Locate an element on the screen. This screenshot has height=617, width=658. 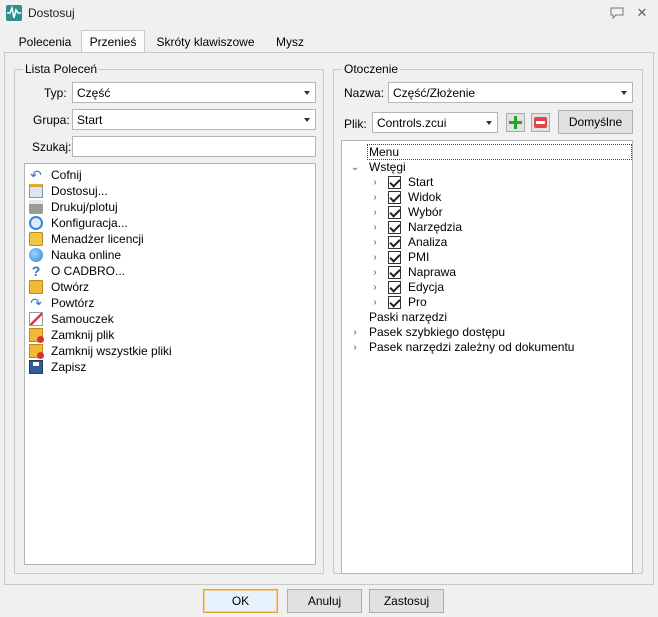
commands-group-legend: Lista Poleceń is located at coordinates (61, 69).